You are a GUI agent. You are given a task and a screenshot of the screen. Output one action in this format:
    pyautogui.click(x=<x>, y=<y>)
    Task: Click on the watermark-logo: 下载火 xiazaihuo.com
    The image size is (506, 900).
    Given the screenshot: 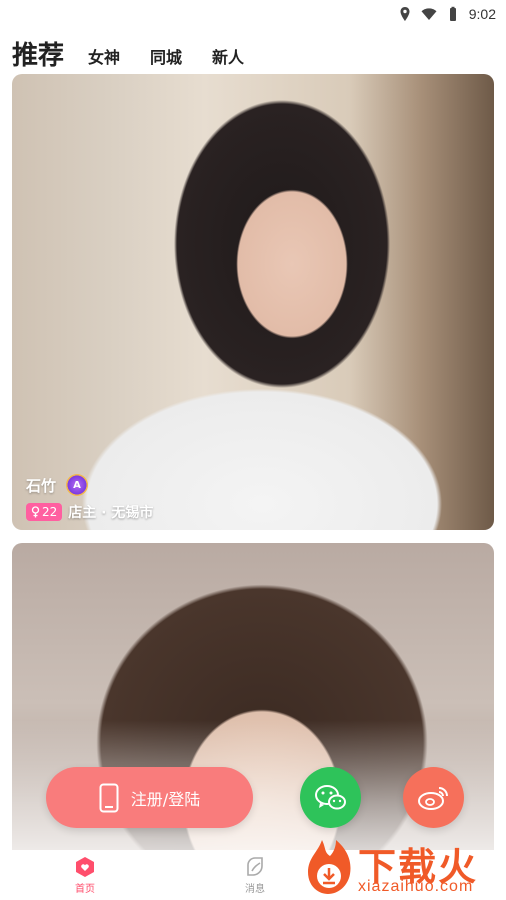 What is the action you would take?
    pyautogui.click(x=403, y=866)
    